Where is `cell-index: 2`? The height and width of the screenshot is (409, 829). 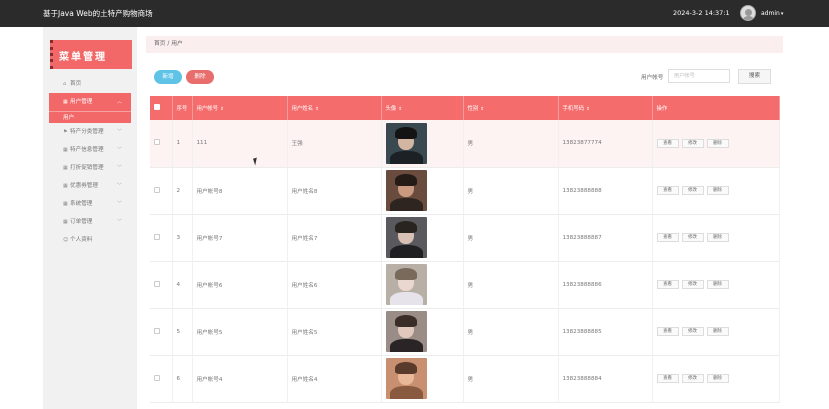 cell-index: 2 is located at coordinates (182, 190).